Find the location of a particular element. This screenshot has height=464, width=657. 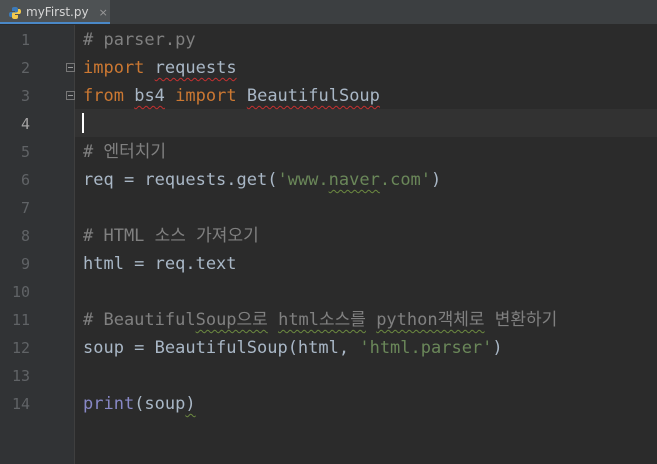

code-text: req = requests.get( is located at coordinates (180, 180).